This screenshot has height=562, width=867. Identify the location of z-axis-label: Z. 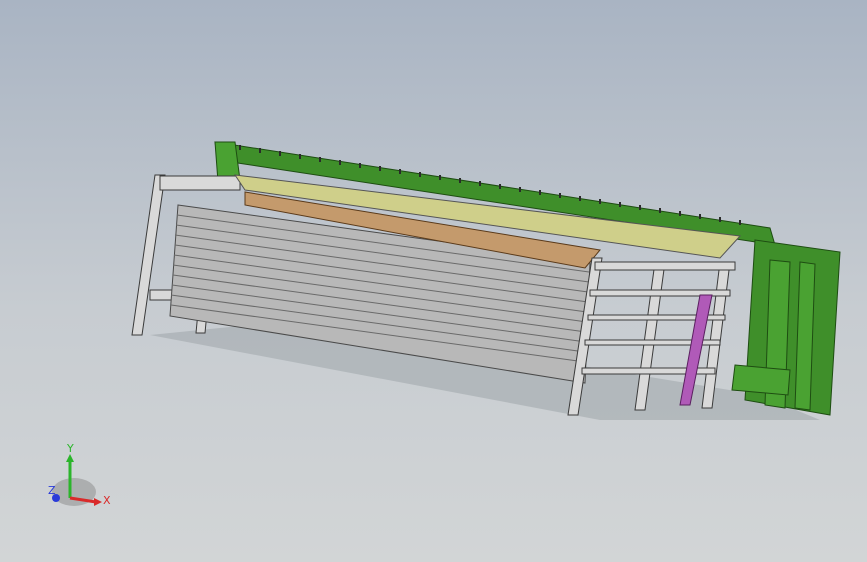
(52, 490).